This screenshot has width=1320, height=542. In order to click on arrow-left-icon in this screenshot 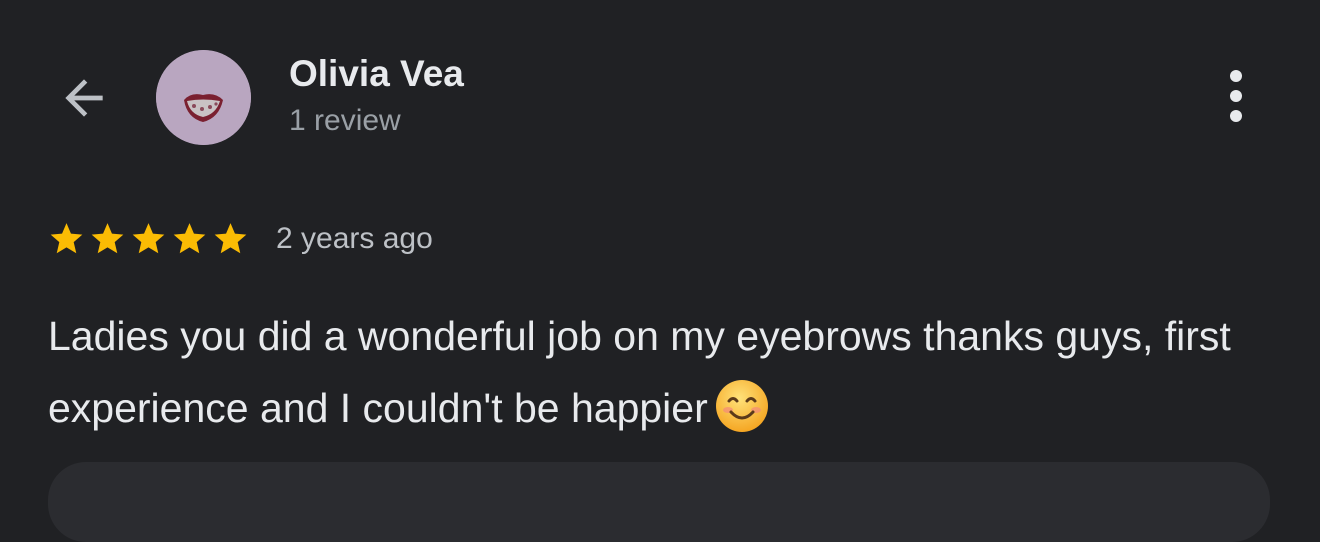, I will do `click(84, 98)`.